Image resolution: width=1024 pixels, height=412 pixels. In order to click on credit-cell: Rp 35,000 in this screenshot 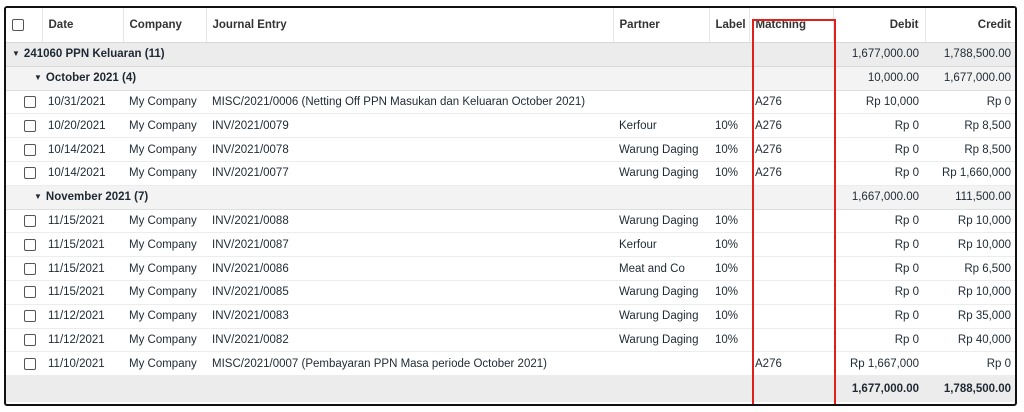, I will do `click(970, 316)`.